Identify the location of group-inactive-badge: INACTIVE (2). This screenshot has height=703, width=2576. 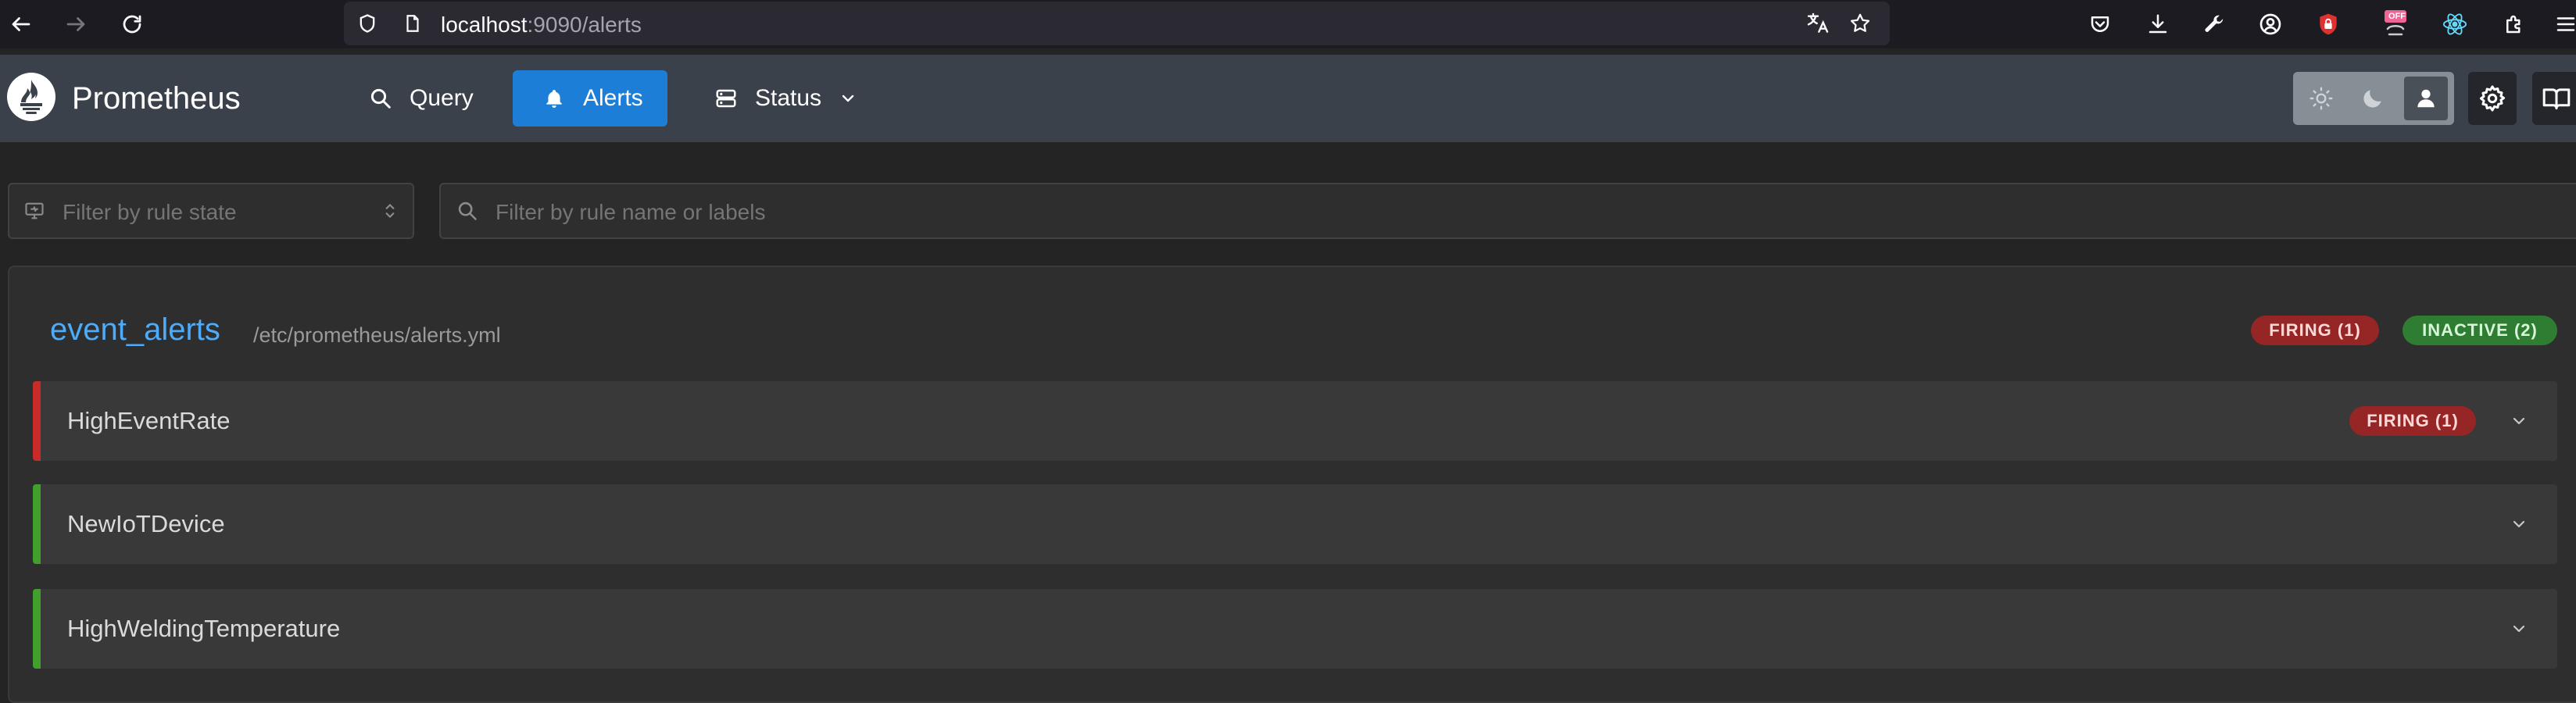
(2479, 330).